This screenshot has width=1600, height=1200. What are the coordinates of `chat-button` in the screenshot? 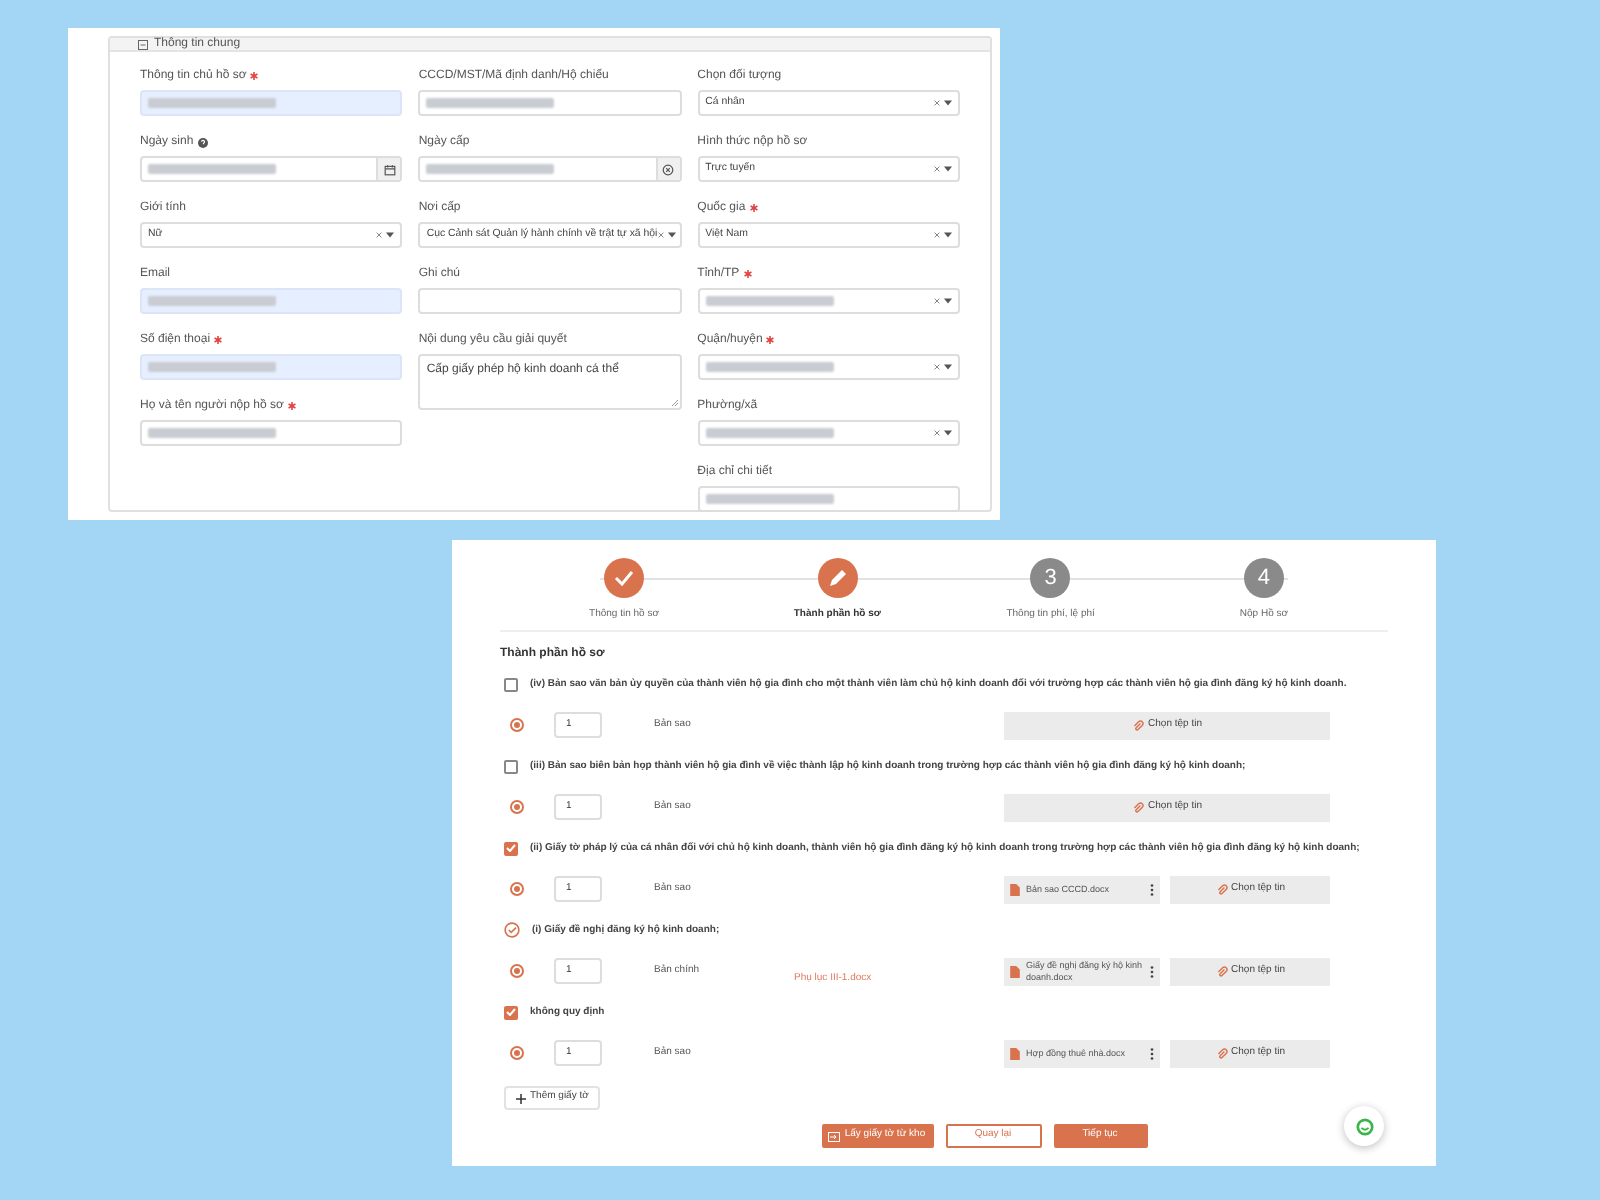 It's located at (1364, 1126).